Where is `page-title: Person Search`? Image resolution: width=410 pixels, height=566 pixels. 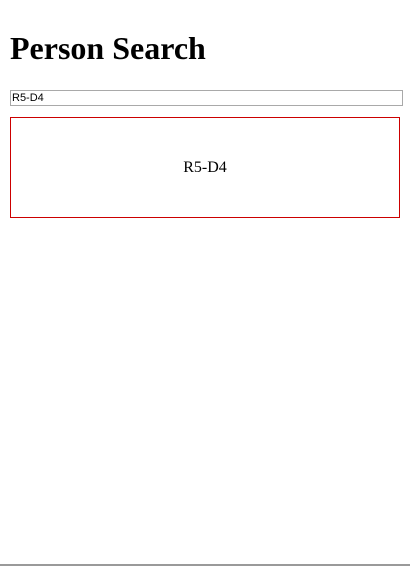 page-title: Person Search is located at coordinates (108, 48).